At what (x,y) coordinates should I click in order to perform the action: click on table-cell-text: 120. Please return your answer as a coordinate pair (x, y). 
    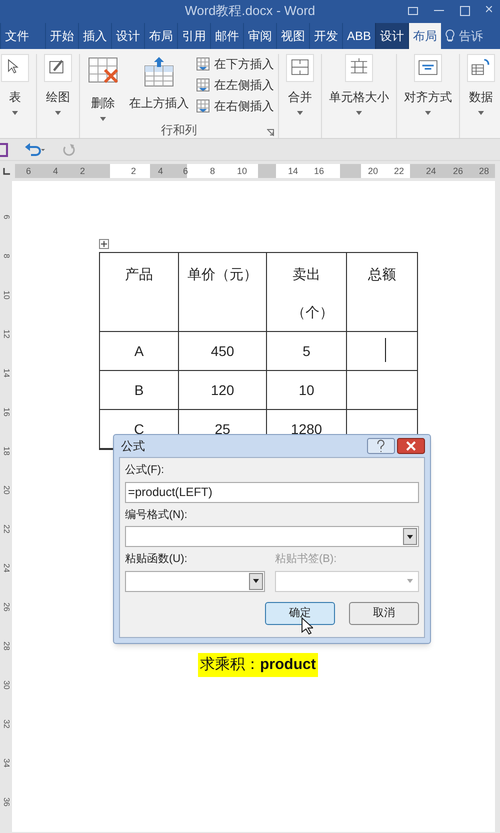
    Looking at the image, I should click on (222, 390).